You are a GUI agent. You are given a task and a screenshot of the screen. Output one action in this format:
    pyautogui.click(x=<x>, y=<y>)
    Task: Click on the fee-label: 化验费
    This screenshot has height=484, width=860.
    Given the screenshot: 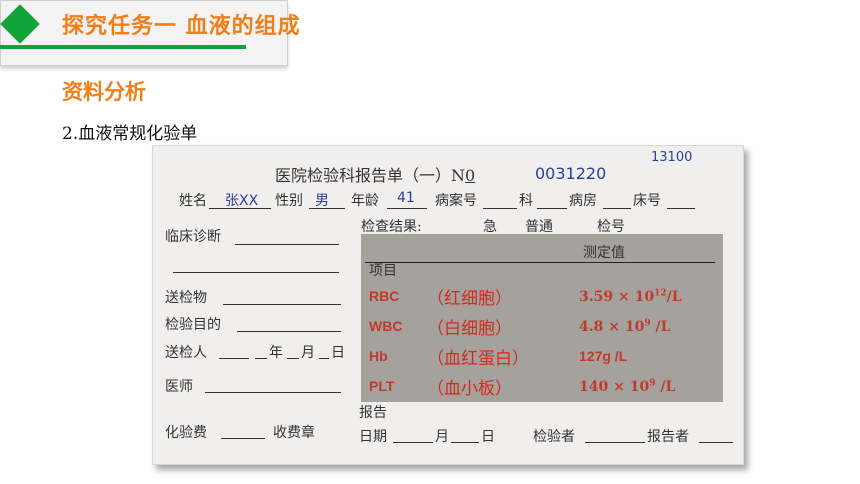 What is the action you would take?
    pyautogui.click(x=186, y=433)
    